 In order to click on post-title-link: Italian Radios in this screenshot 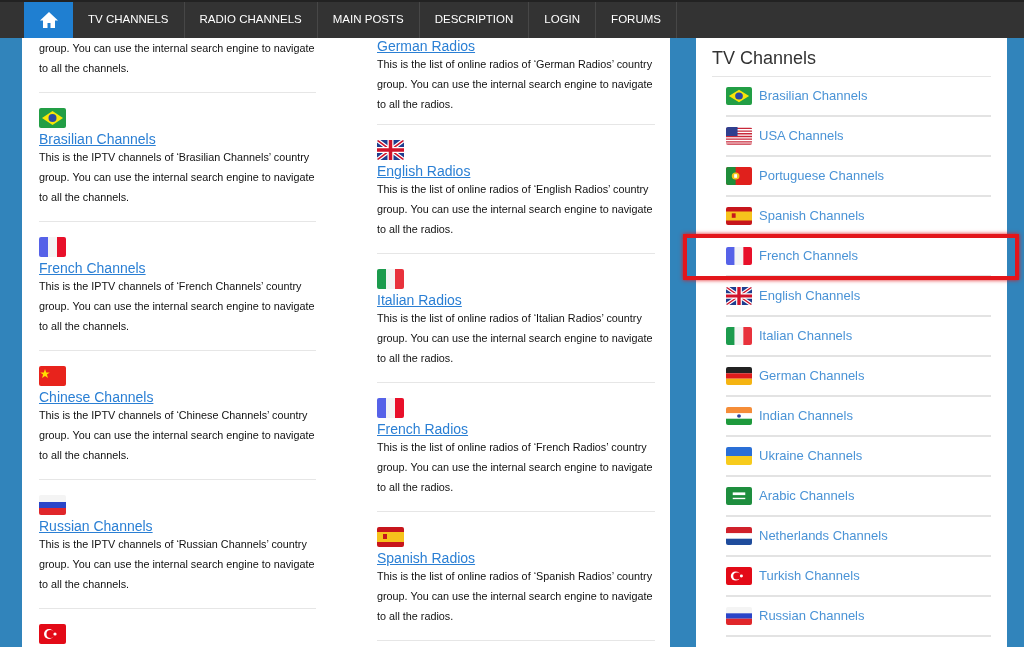, I will do `click(419, 300)`.